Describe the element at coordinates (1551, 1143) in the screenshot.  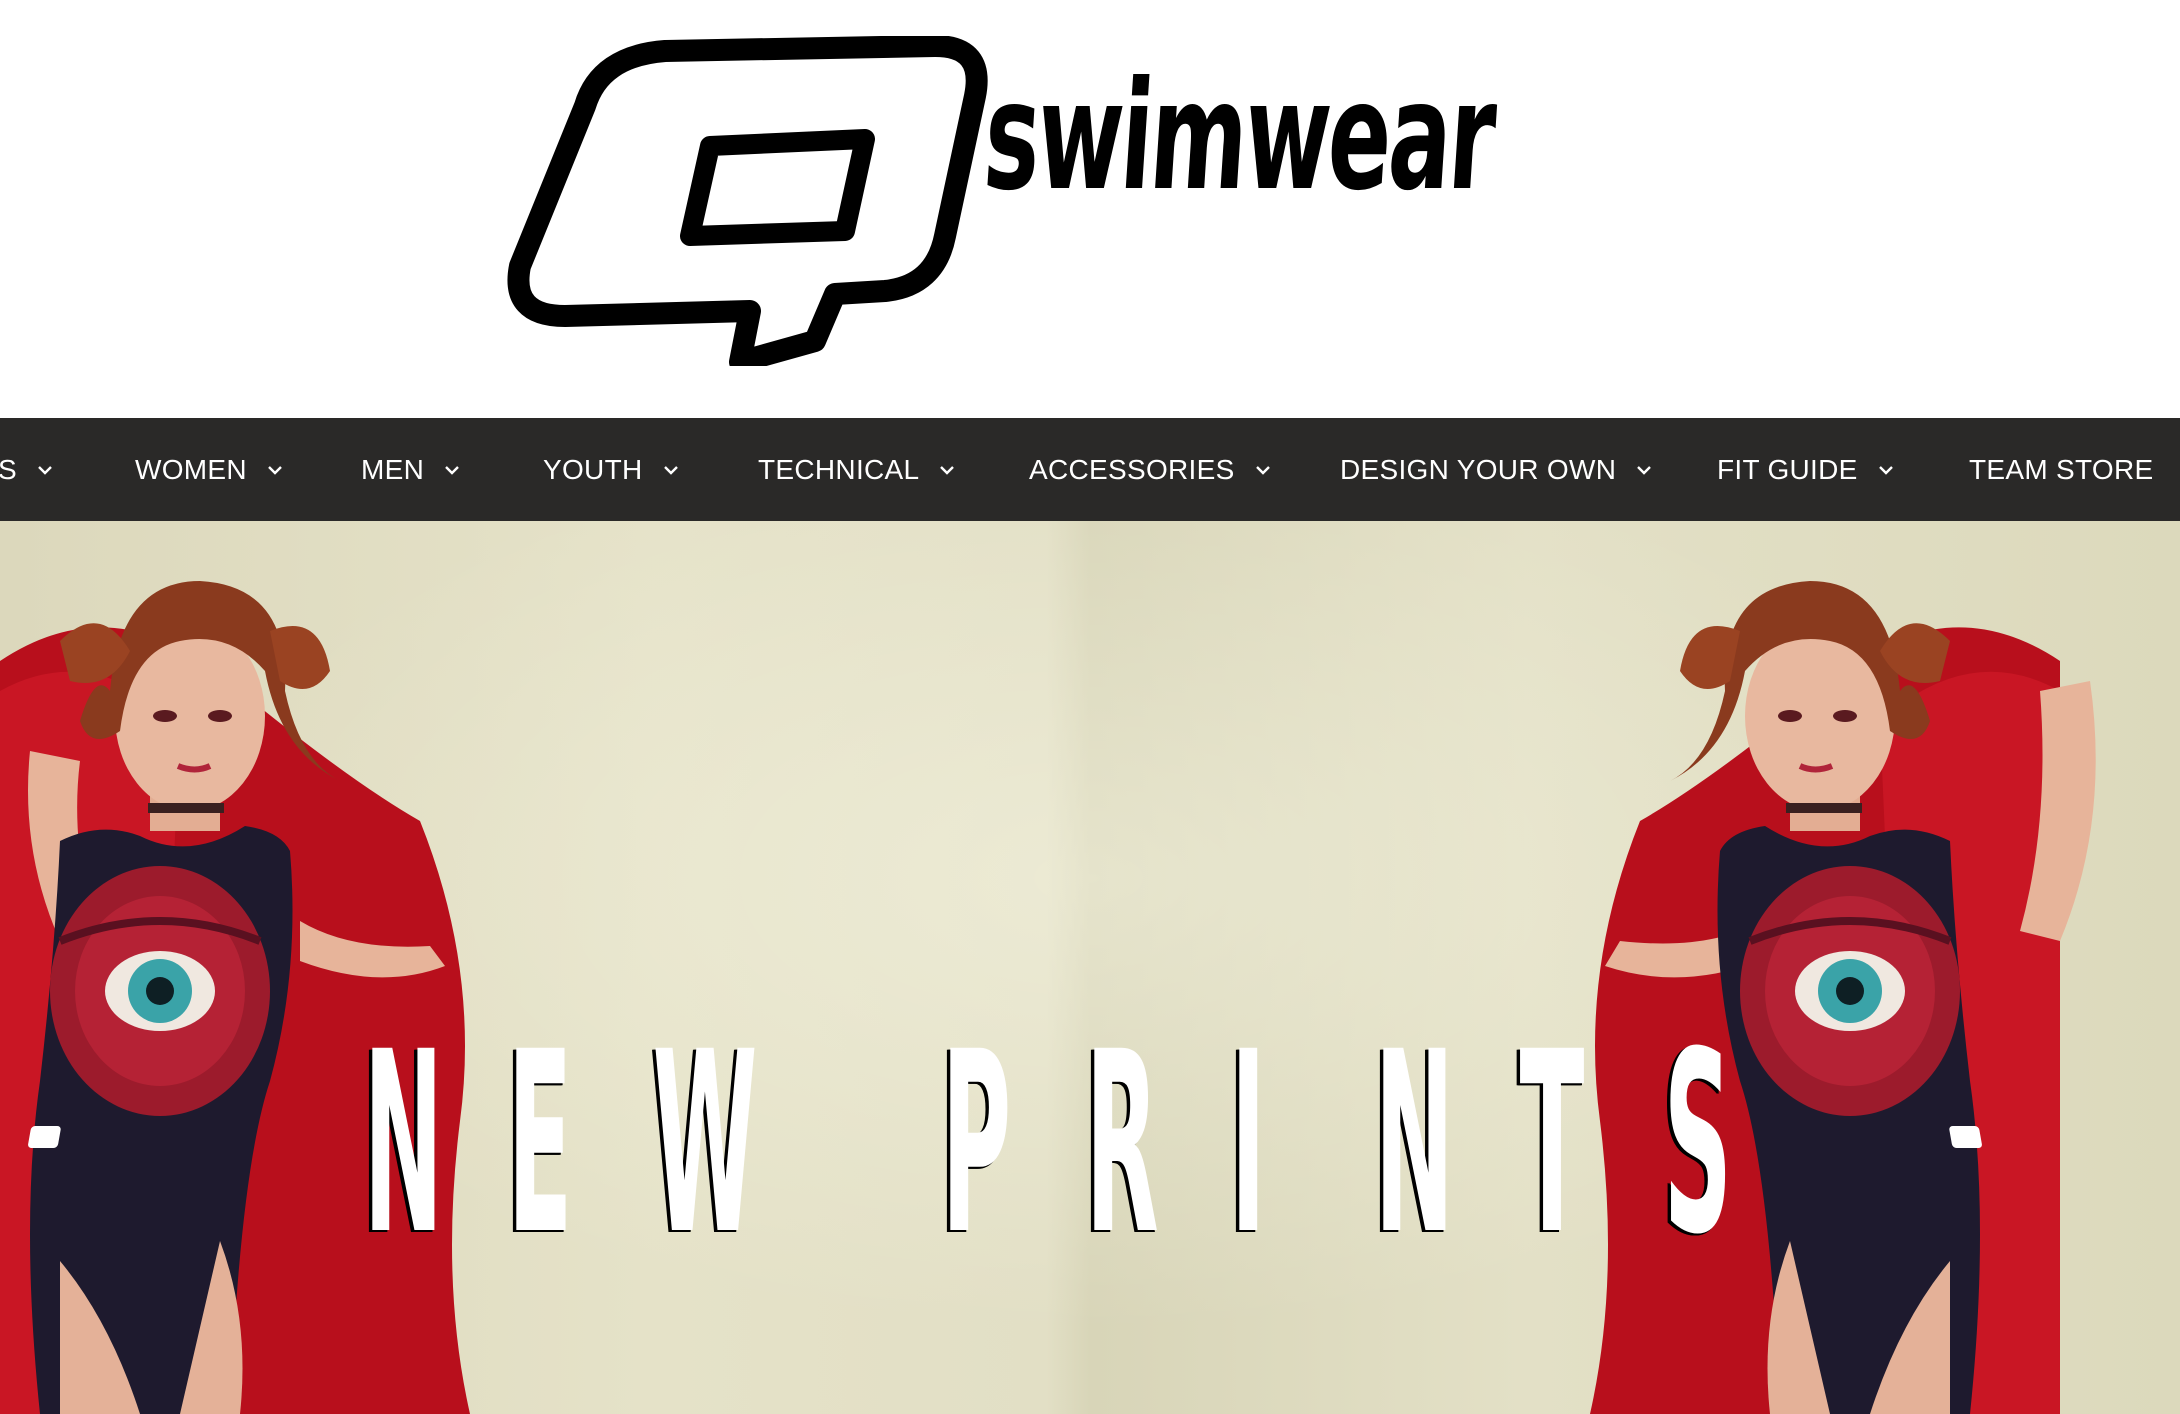
I see `hero-title-letter: T` at that location.